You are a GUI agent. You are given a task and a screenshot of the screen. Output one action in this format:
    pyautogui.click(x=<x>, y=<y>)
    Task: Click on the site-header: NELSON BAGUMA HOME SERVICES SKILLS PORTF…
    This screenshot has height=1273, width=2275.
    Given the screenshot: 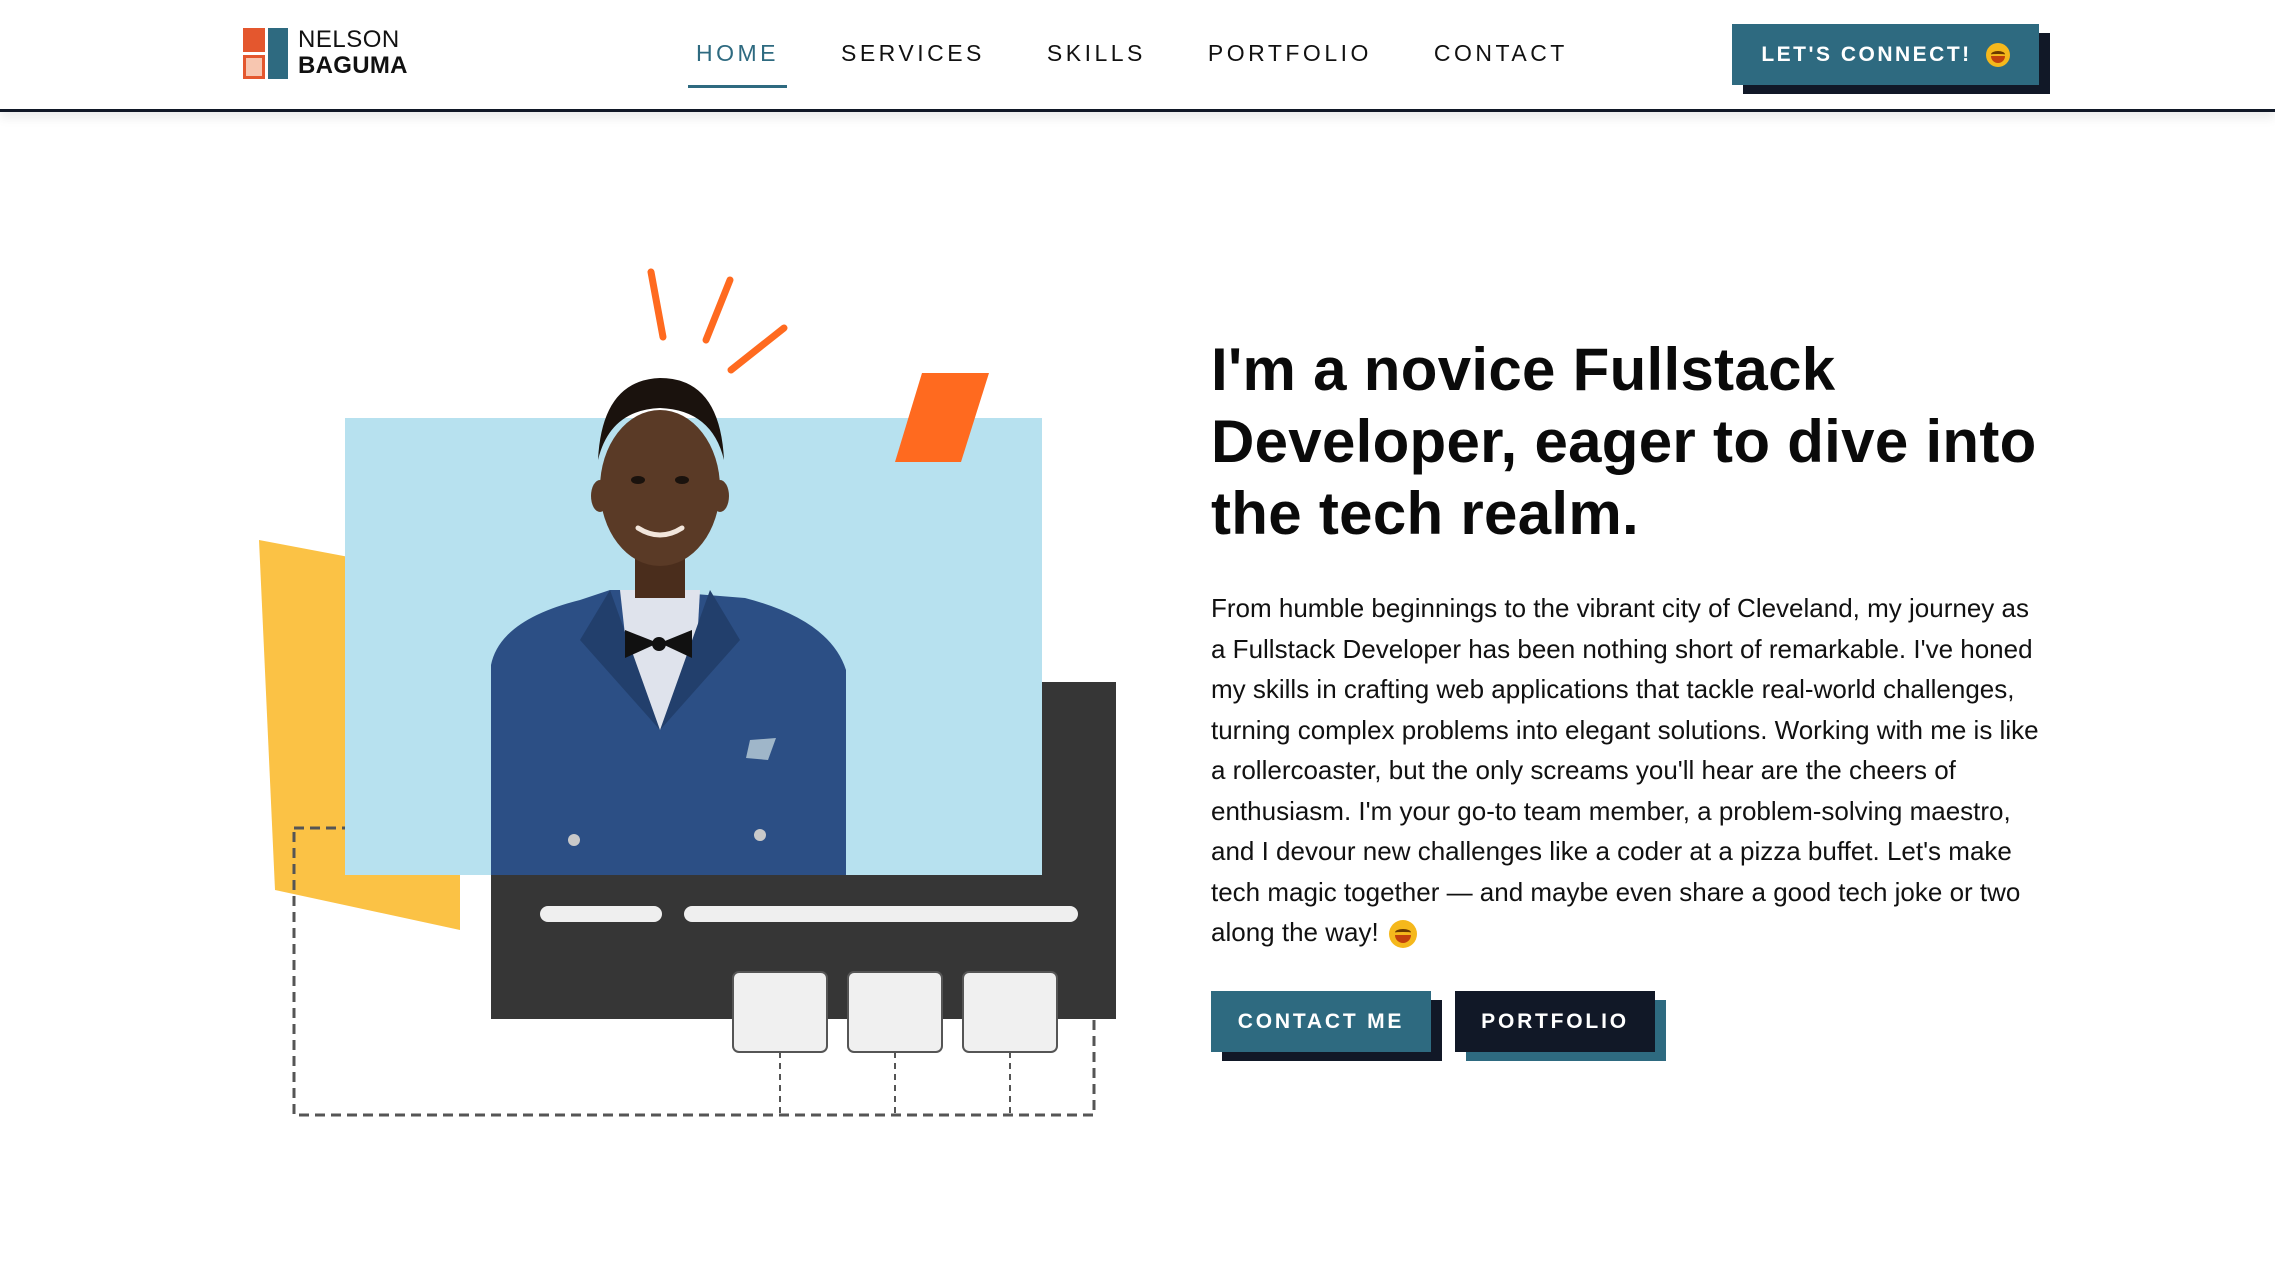 What is the action you would take?
    pyautogui.click(x=1137, y=56)
    